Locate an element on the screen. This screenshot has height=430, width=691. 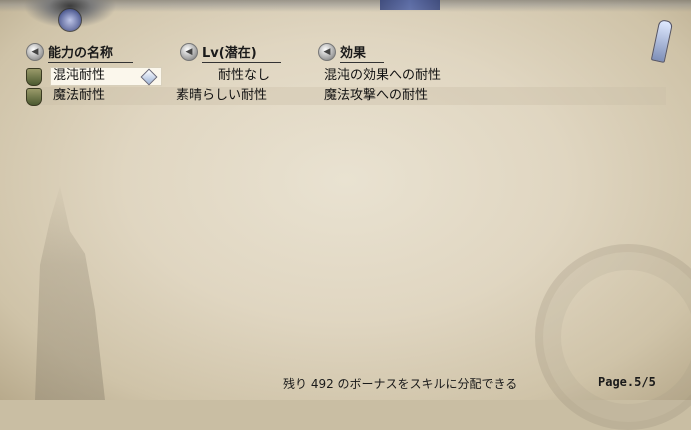
column-header-name-label: 能力の名称 is located at coordinates (91, 52).